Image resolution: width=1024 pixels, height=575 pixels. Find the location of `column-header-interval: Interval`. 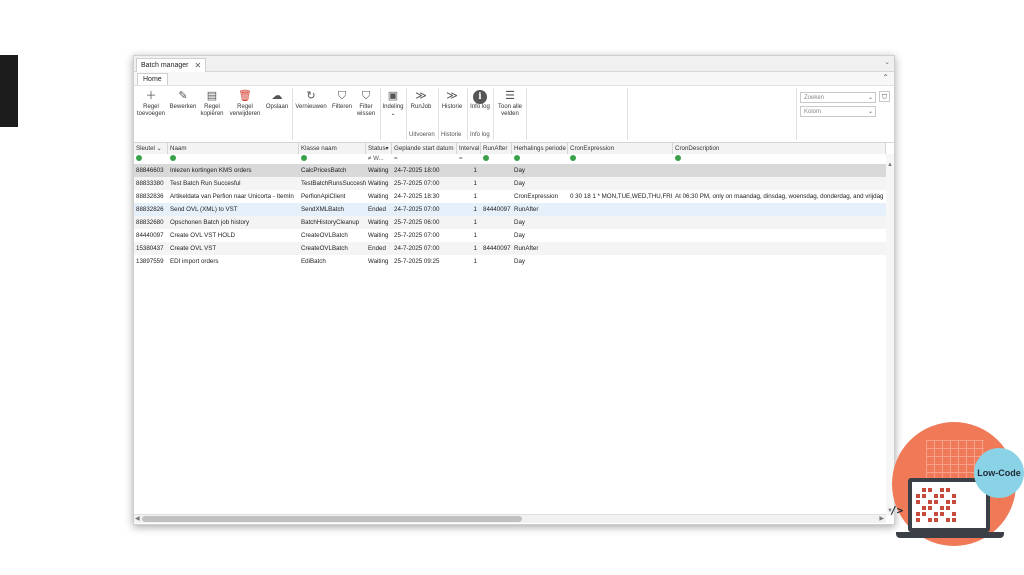

column-header-interval: Interval is located at coordinates (469, 148).